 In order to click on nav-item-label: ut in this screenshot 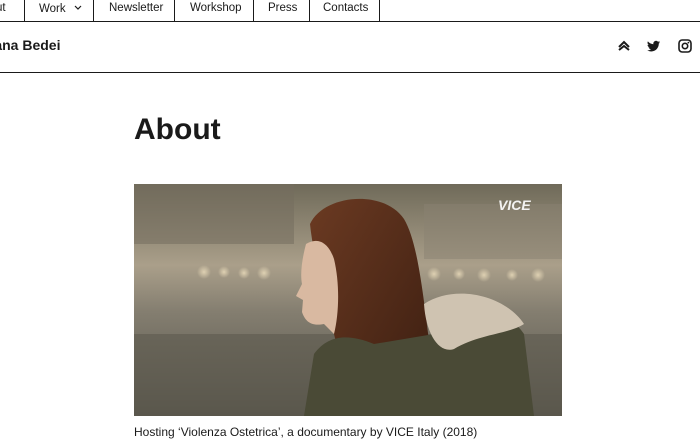, I will do `click(3, 8)`.